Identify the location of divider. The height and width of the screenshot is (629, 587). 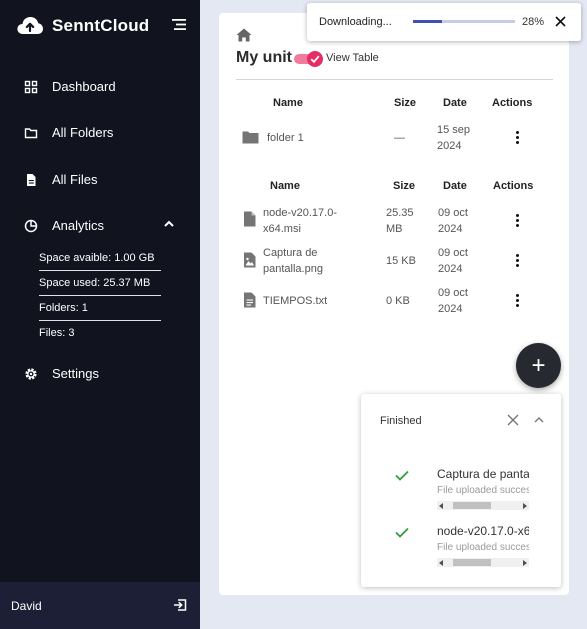
(394, 79).